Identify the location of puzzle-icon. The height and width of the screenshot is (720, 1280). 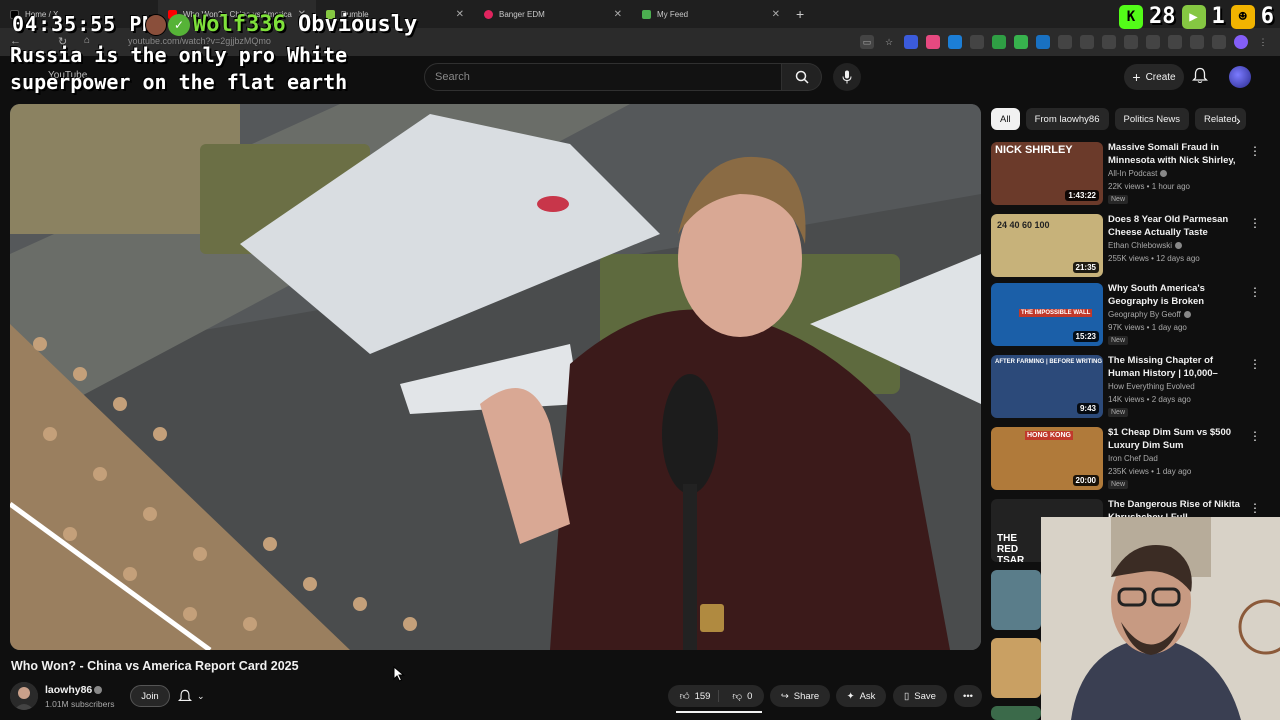
(1197, 42).